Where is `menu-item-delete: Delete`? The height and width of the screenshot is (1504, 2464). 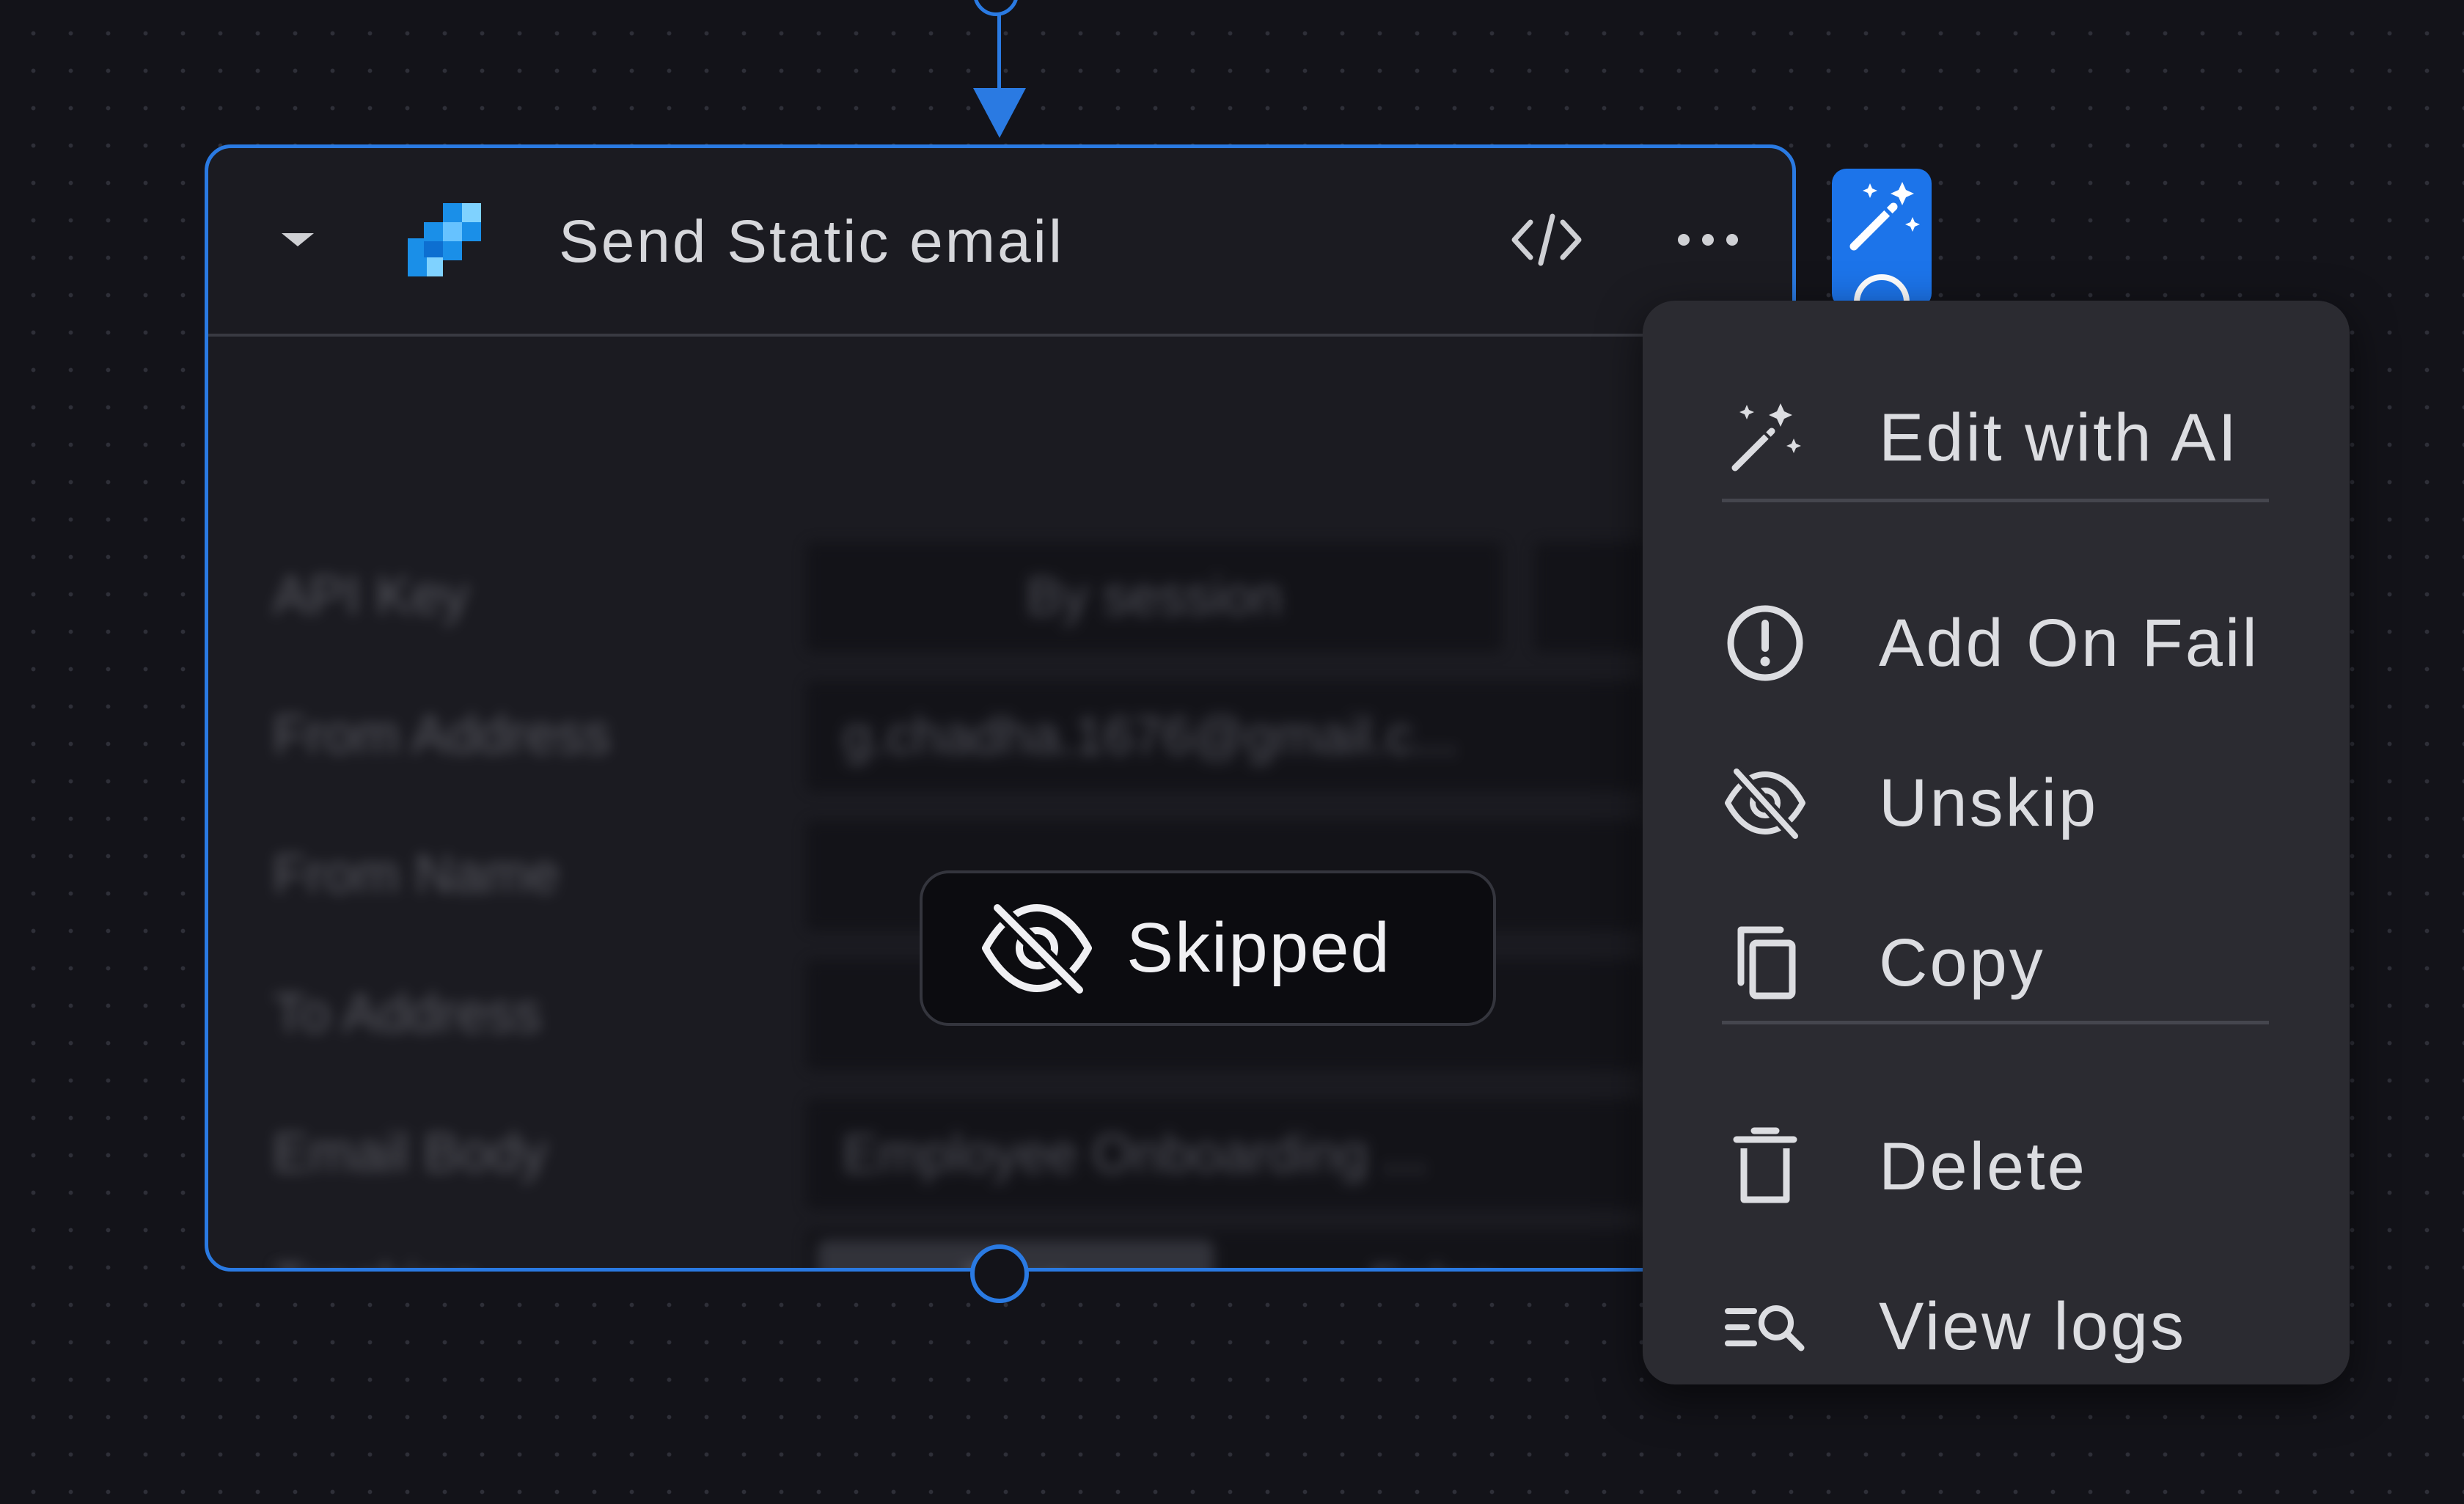 menu-item-delete: Delete is located at coordinates (1996, 1166).